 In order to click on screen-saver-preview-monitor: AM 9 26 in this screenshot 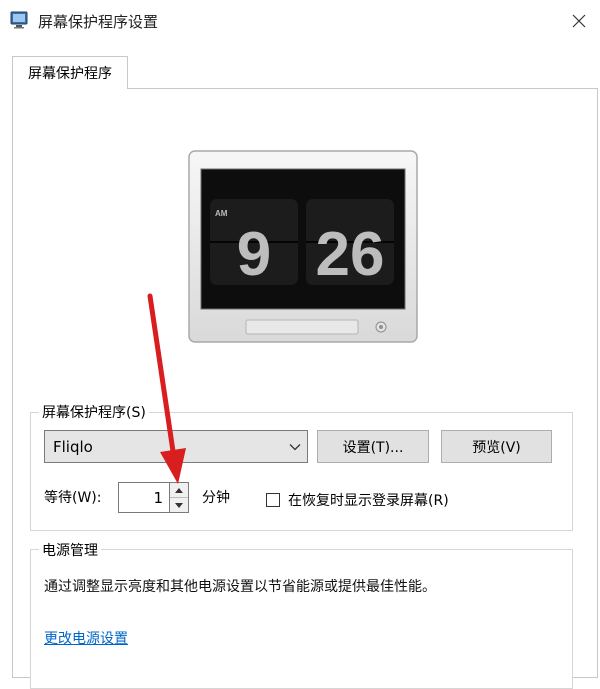, I will do `click(303, 246)`.